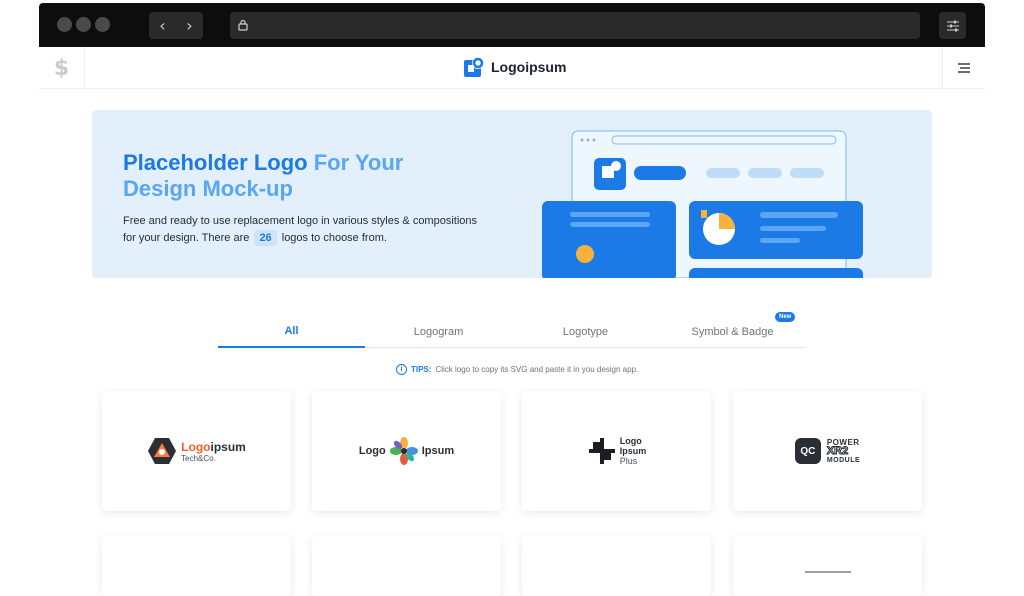 This screenshot has width=1024, height=596. I want to click on brand-logo: Logoipsum, so click(515, 66).